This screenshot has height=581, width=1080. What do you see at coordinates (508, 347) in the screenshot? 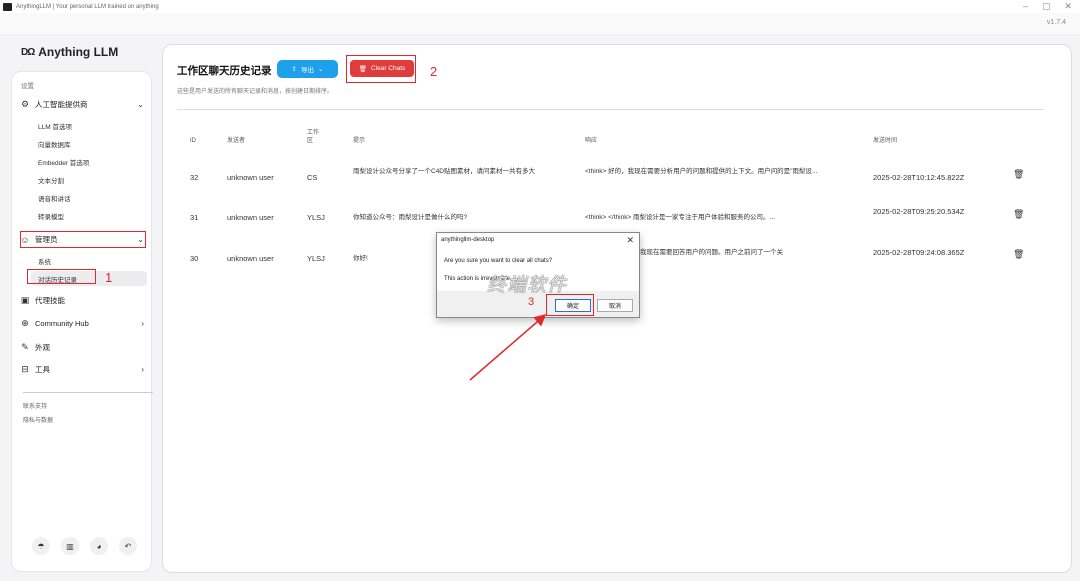
I see `annotation-arrow` at bounding box center [508, 347].